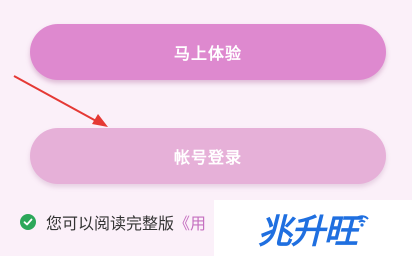  I want to click on try-now-label: 马上体验, so click(207, 53).